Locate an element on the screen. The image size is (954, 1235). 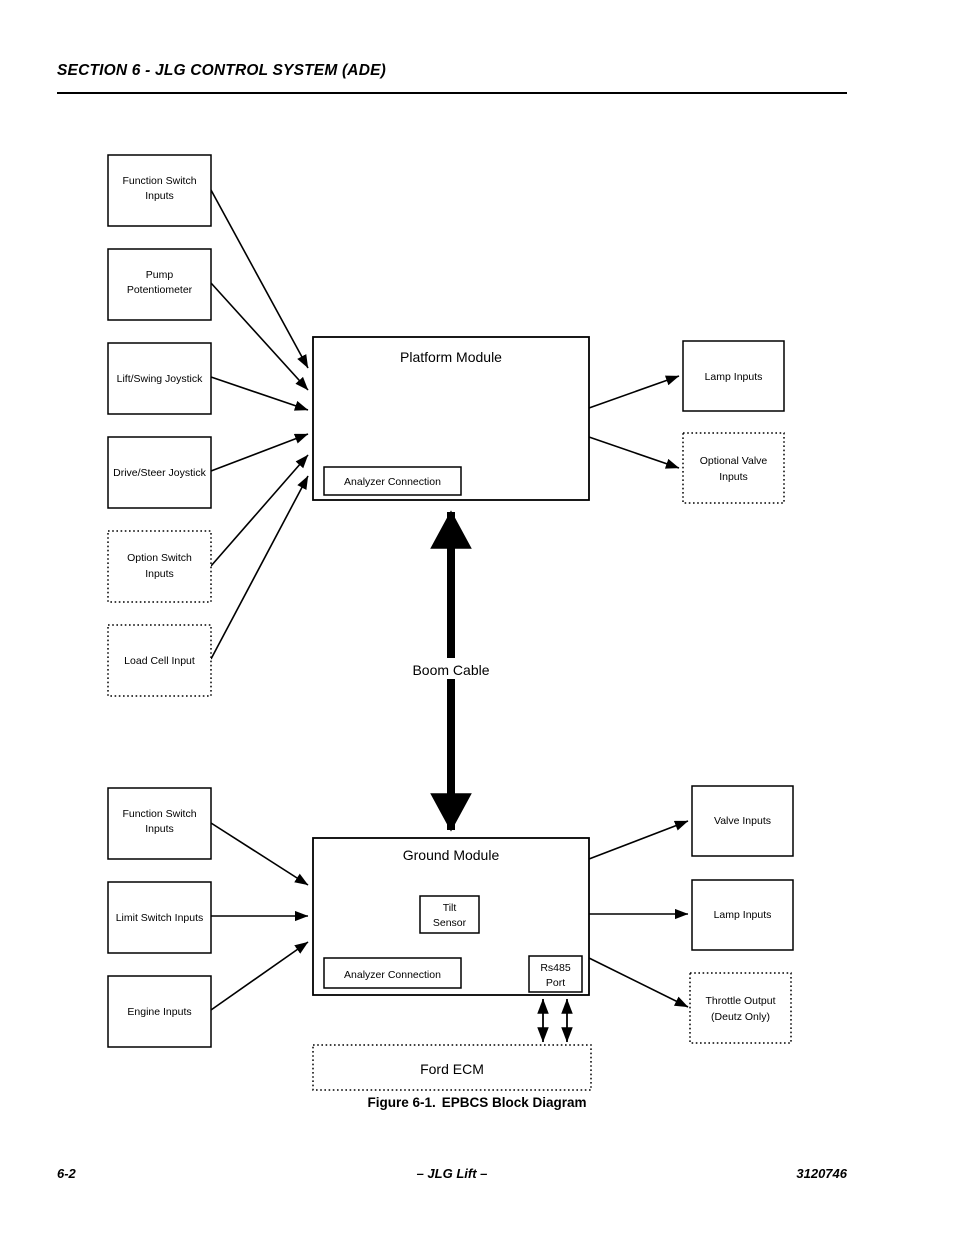
page-footer: 6-2 – JLG Lift – 3120746 is located at coordinates (452, 1176).